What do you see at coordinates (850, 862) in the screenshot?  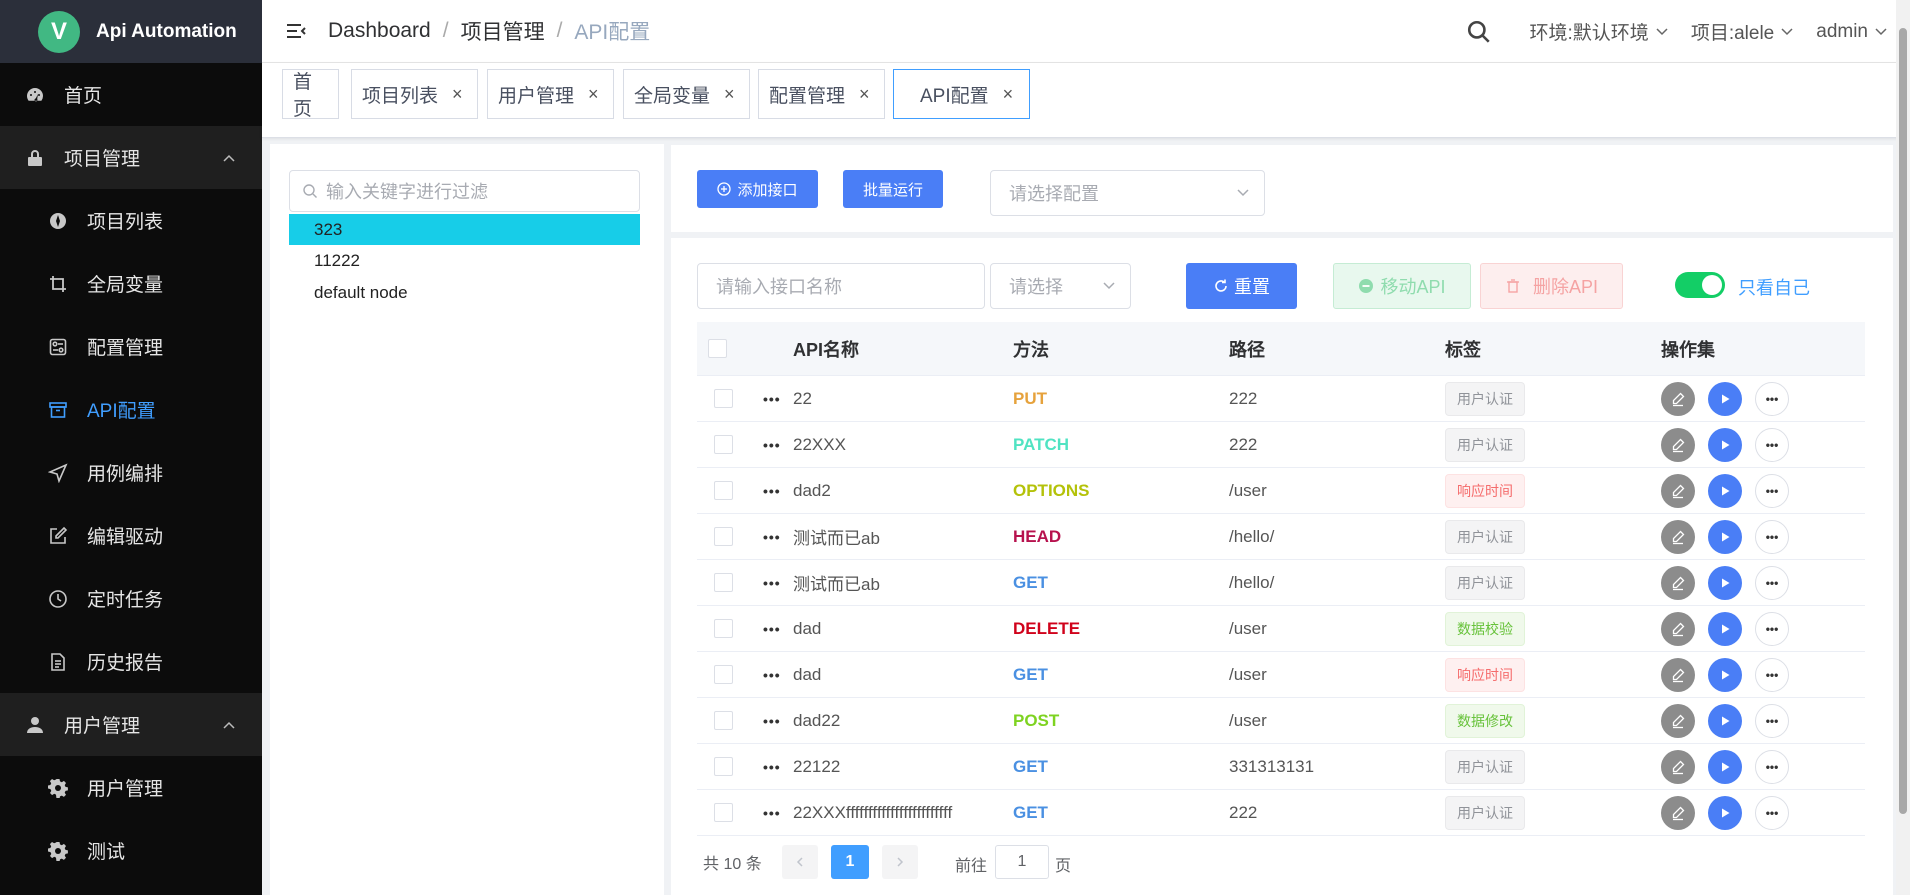 I see `page-1-button: 1` at bounding box center [850, 862].